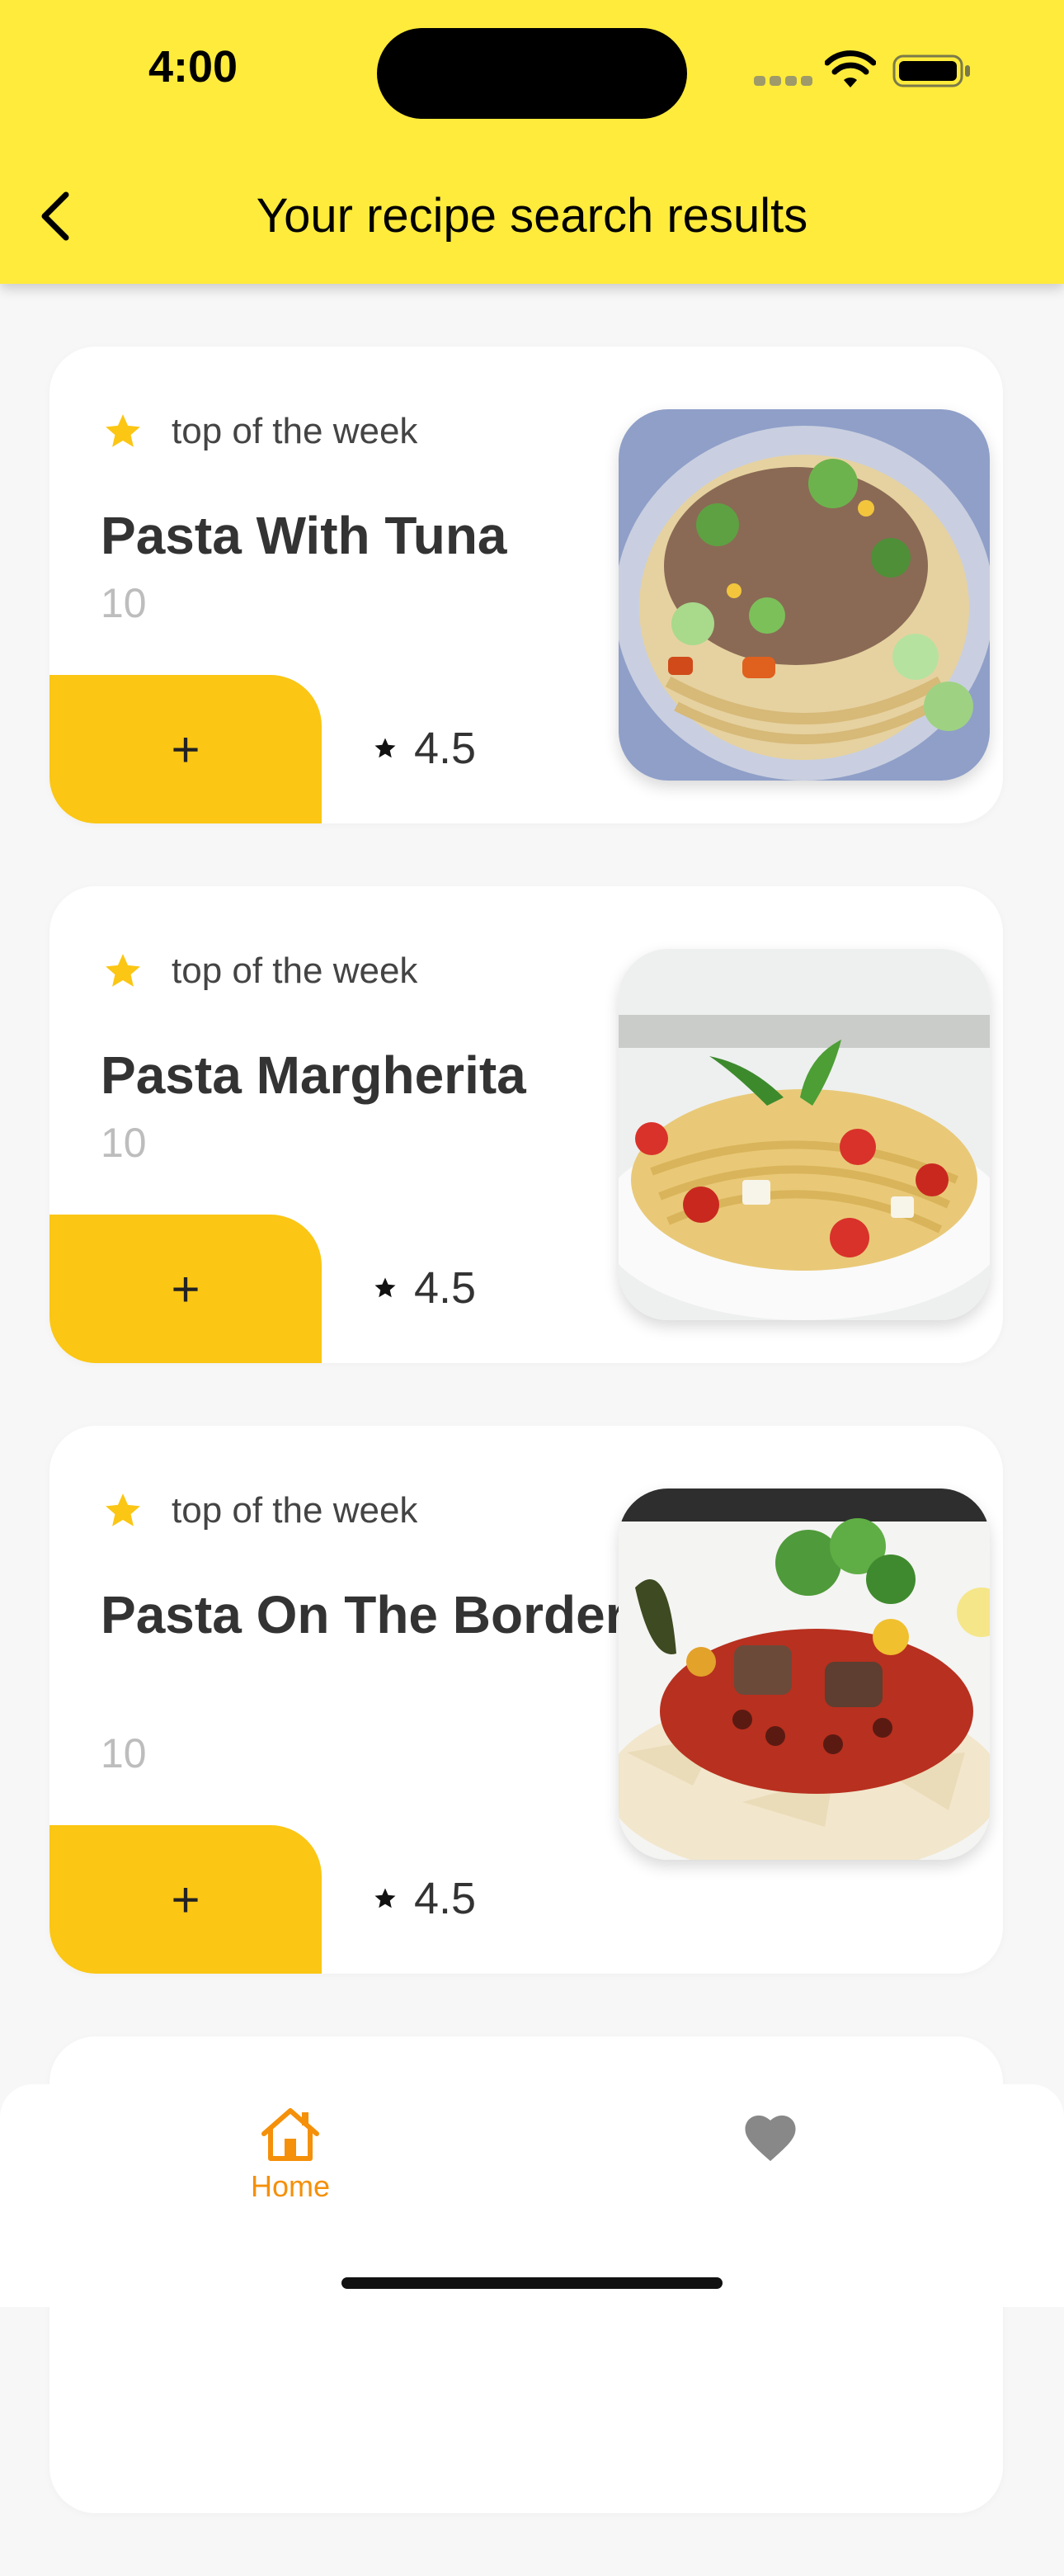 The height and width of the screenshot is (2576, 1064). Describe the element at coordinates (532, 2283) in the screenshot. I see `home-indicator` at that location.